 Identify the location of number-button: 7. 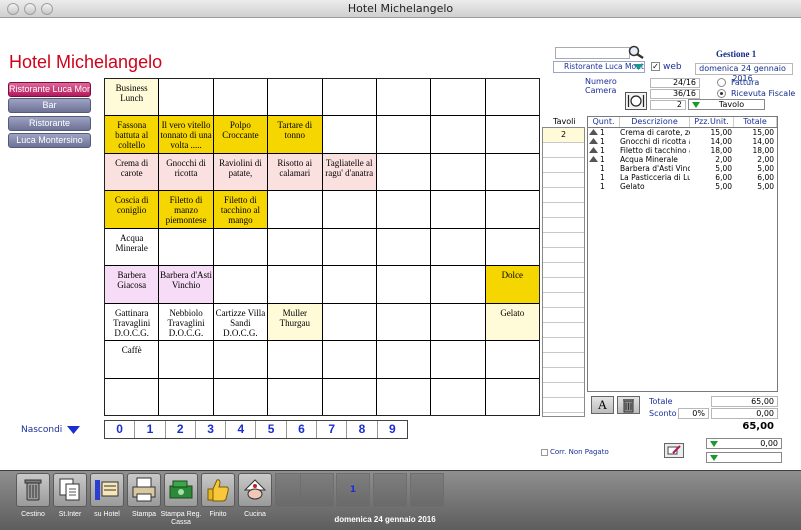
(332, 429).